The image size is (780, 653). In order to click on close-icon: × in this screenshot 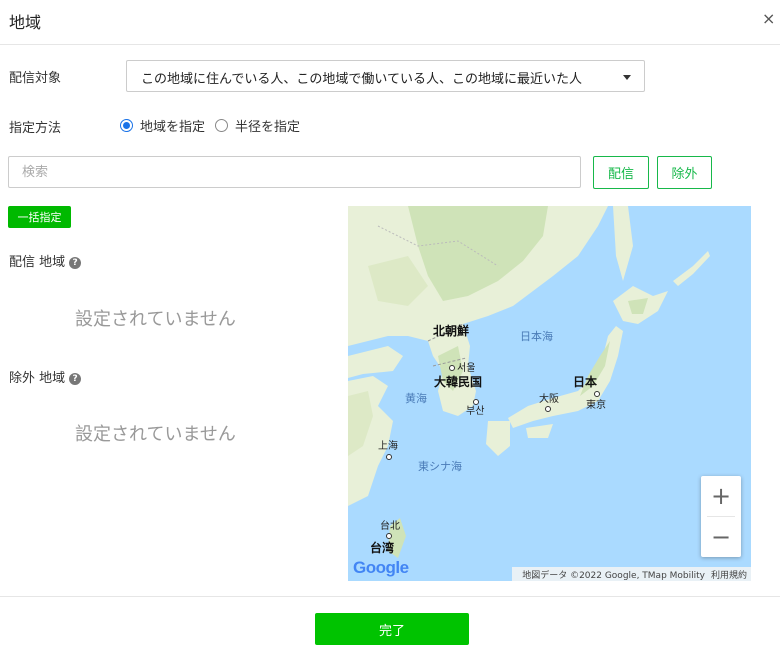, I will do `click(768, 19)`.